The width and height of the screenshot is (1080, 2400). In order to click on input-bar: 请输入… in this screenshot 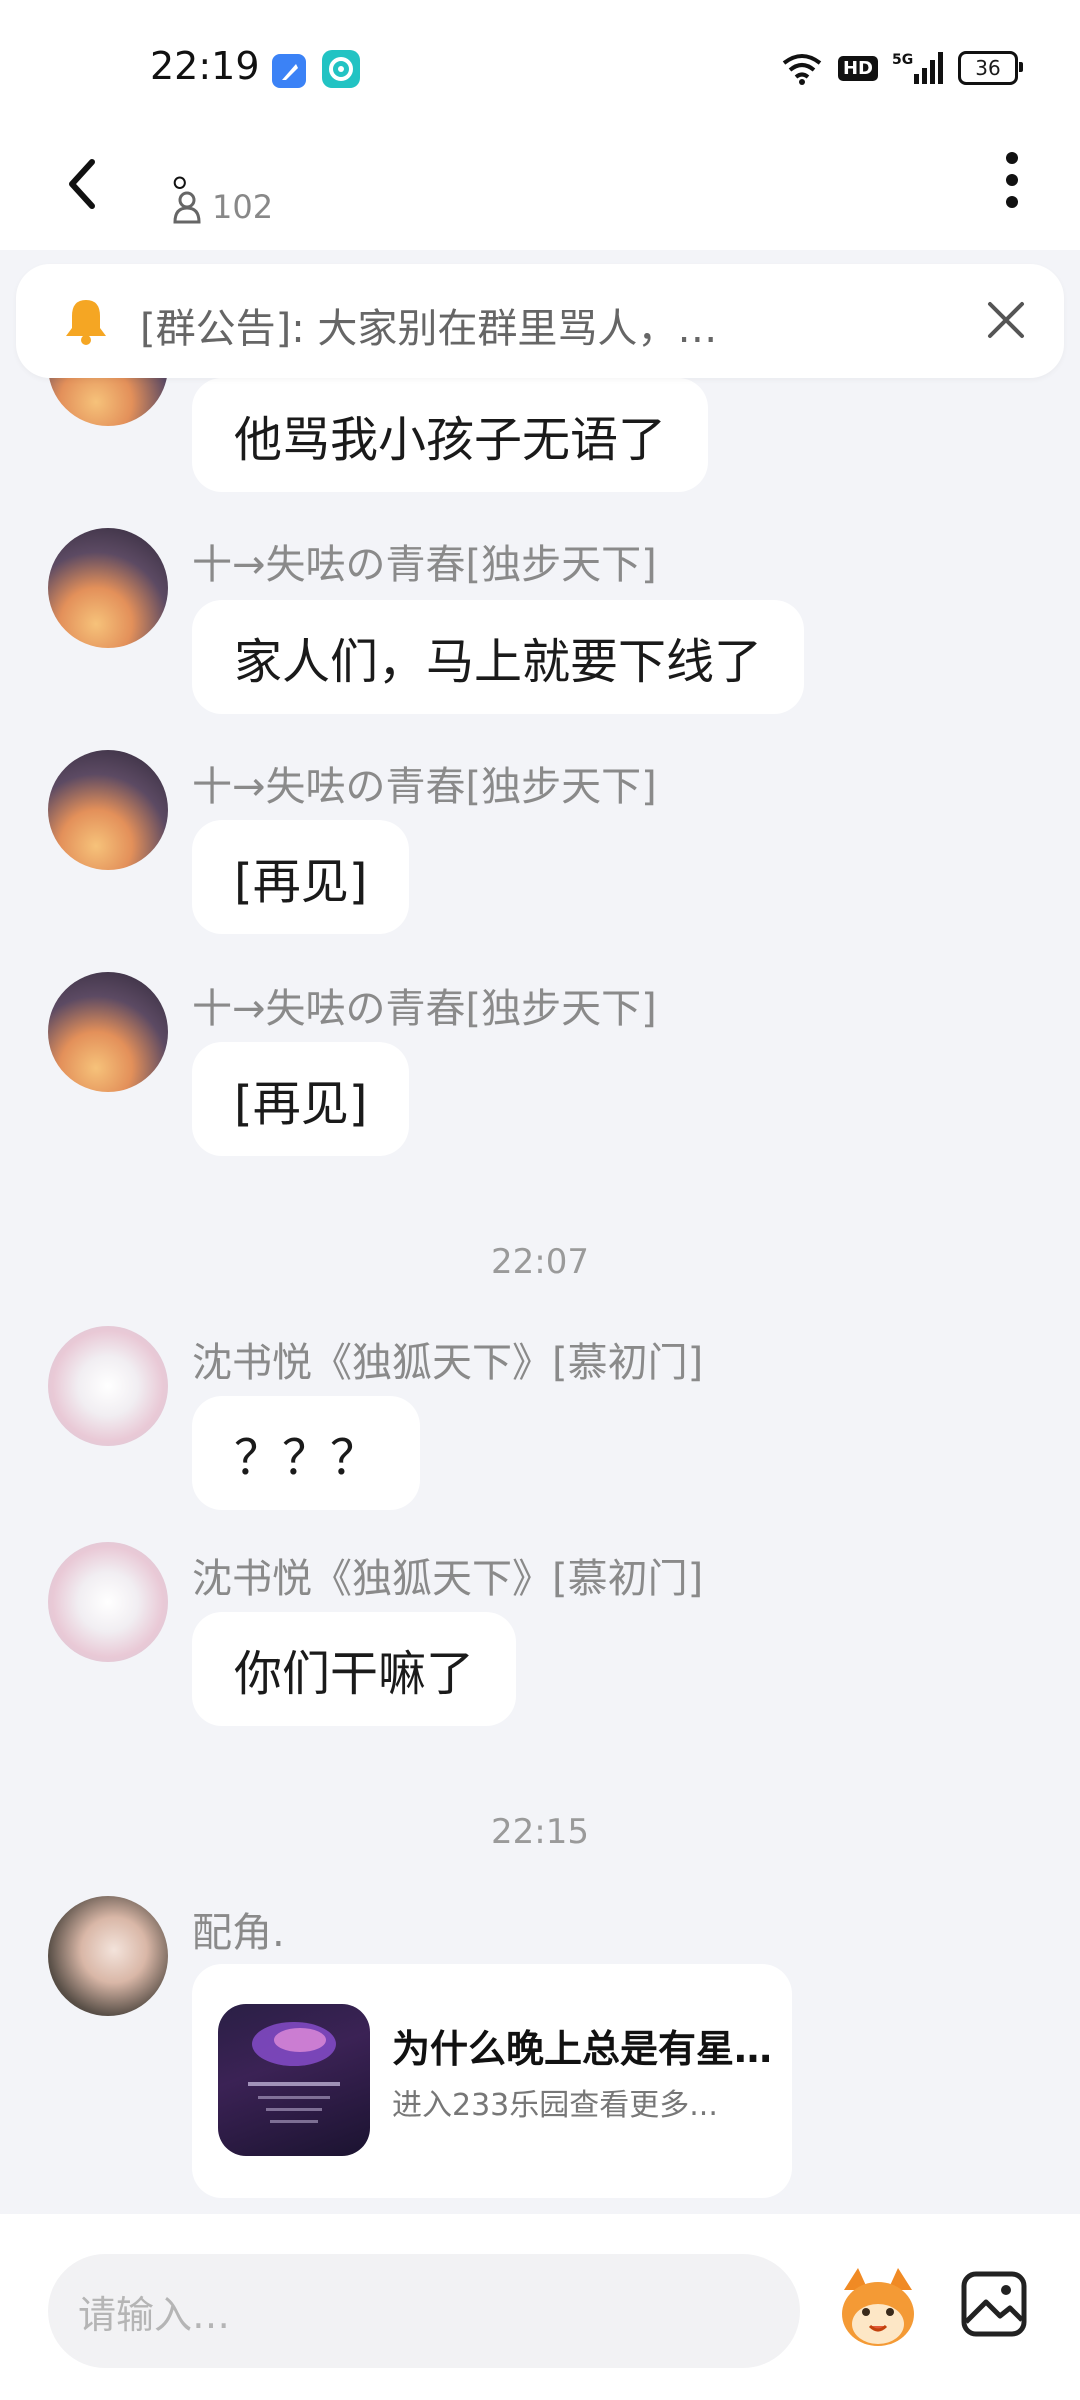, I will do `click(540, 2307)`.